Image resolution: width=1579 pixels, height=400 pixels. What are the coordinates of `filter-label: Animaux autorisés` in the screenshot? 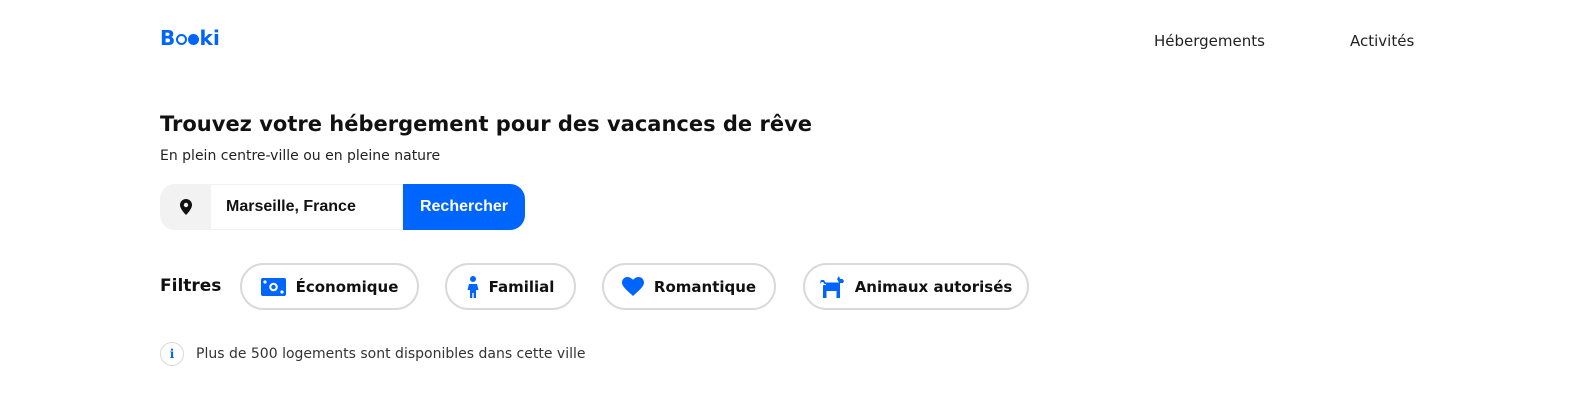 It's located at (933, 286).